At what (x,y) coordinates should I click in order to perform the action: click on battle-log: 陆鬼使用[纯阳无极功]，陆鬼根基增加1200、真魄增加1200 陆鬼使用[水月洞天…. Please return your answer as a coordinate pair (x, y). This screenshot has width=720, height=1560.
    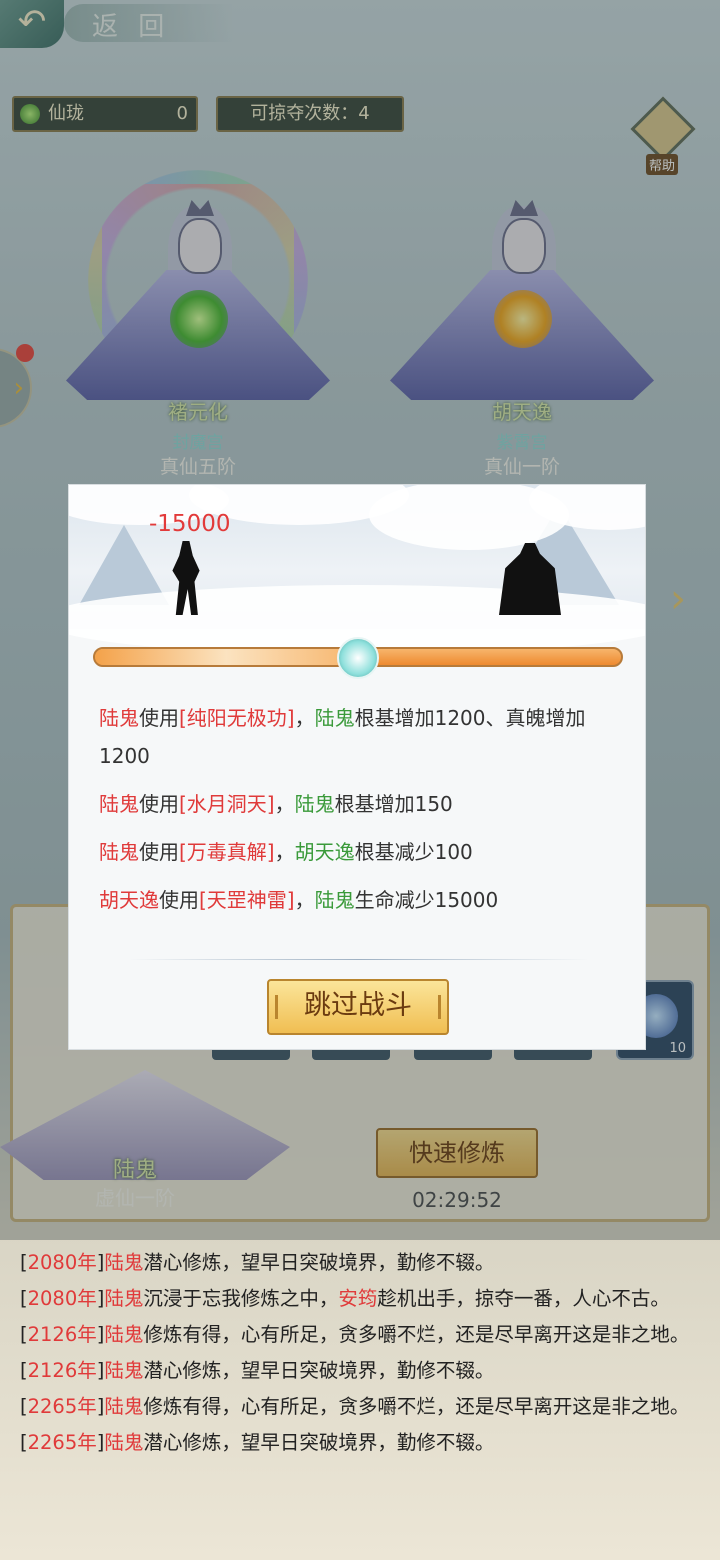
    Looking at the image, I should click on (359, 814).